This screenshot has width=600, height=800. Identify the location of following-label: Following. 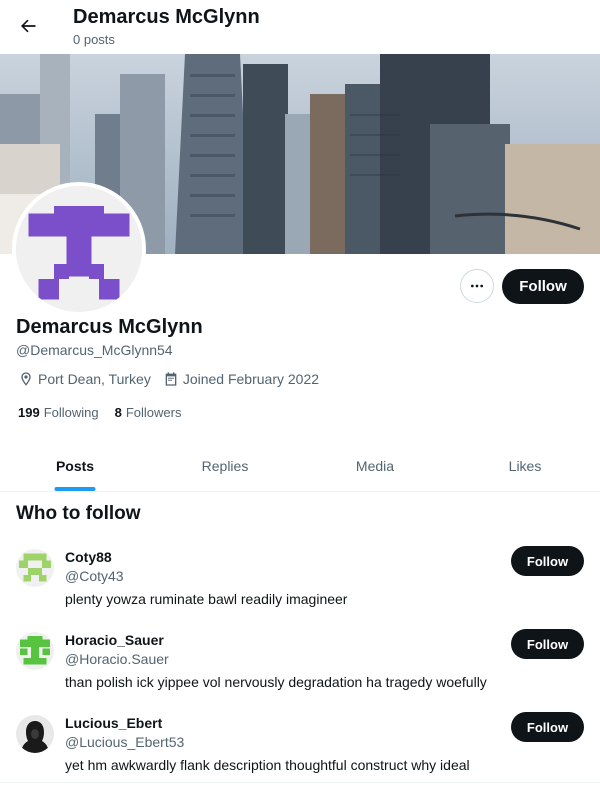
(71, 412).